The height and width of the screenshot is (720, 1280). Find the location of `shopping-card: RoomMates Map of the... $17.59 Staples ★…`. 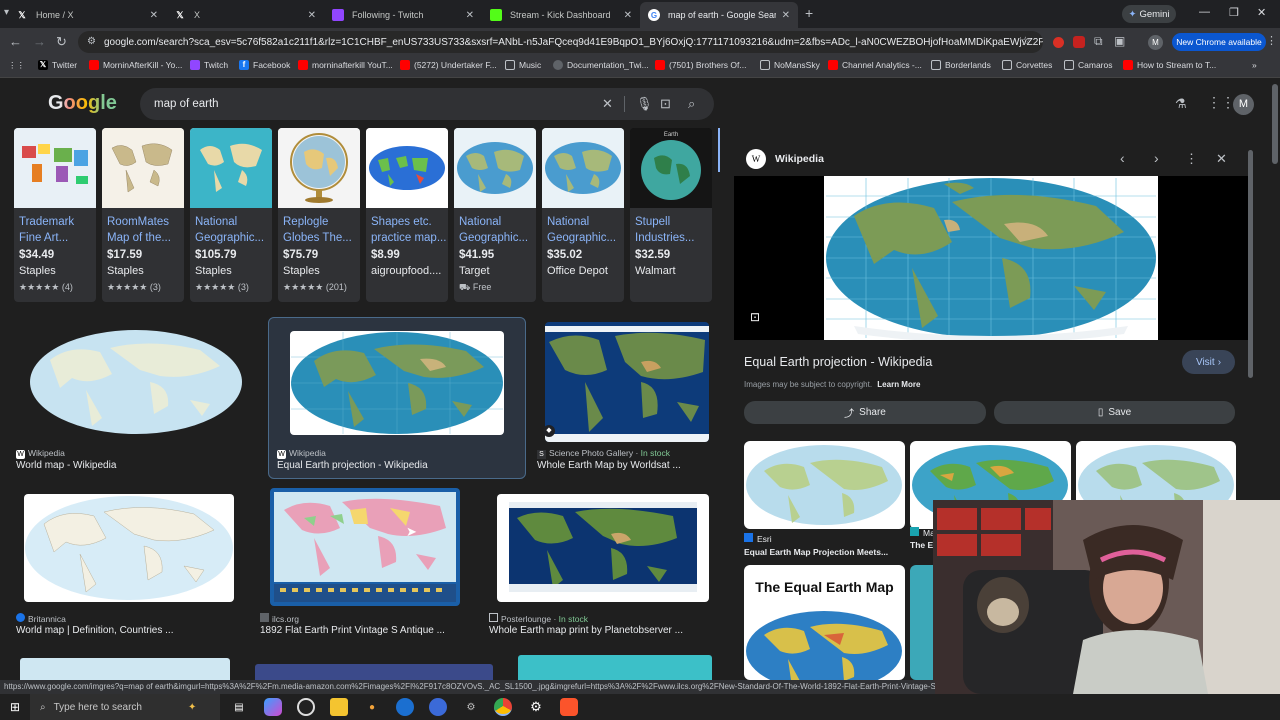

shopping-card: RoomMates Map of the... $17.59 Staples ★… is located at coordinates (143, 215).